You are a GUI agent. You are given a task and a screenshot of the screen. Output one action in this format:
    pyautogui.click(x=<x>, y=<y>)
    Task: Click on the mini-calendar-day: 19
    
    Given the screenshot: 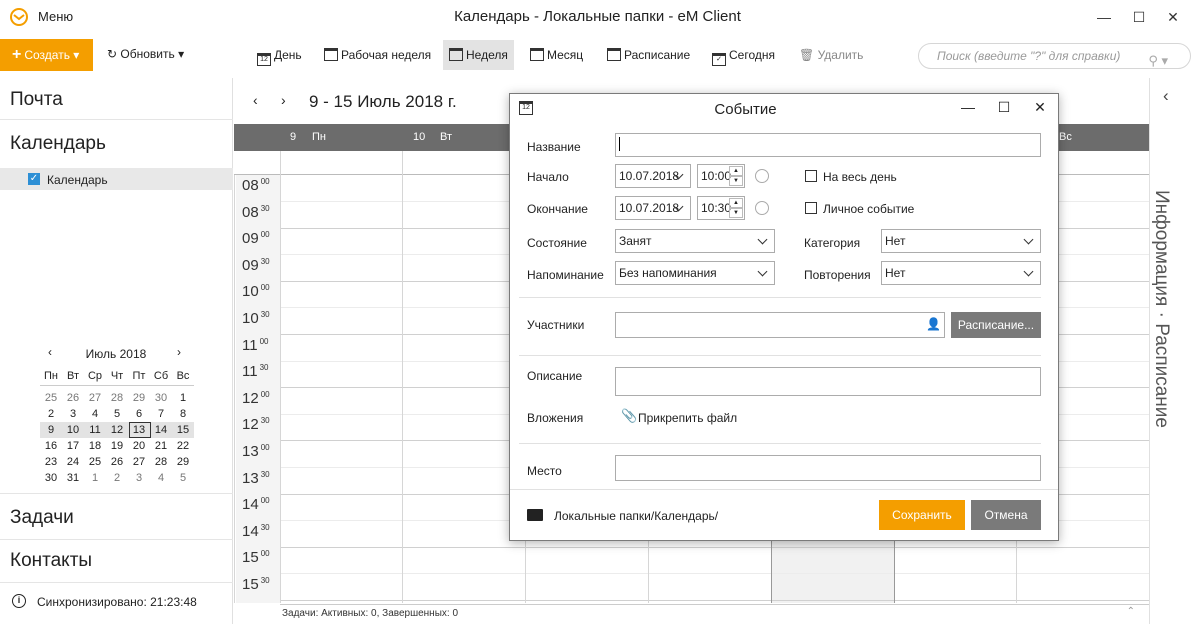 What is the action you would take?
    pyautogui.click(x=117, y=446)
    